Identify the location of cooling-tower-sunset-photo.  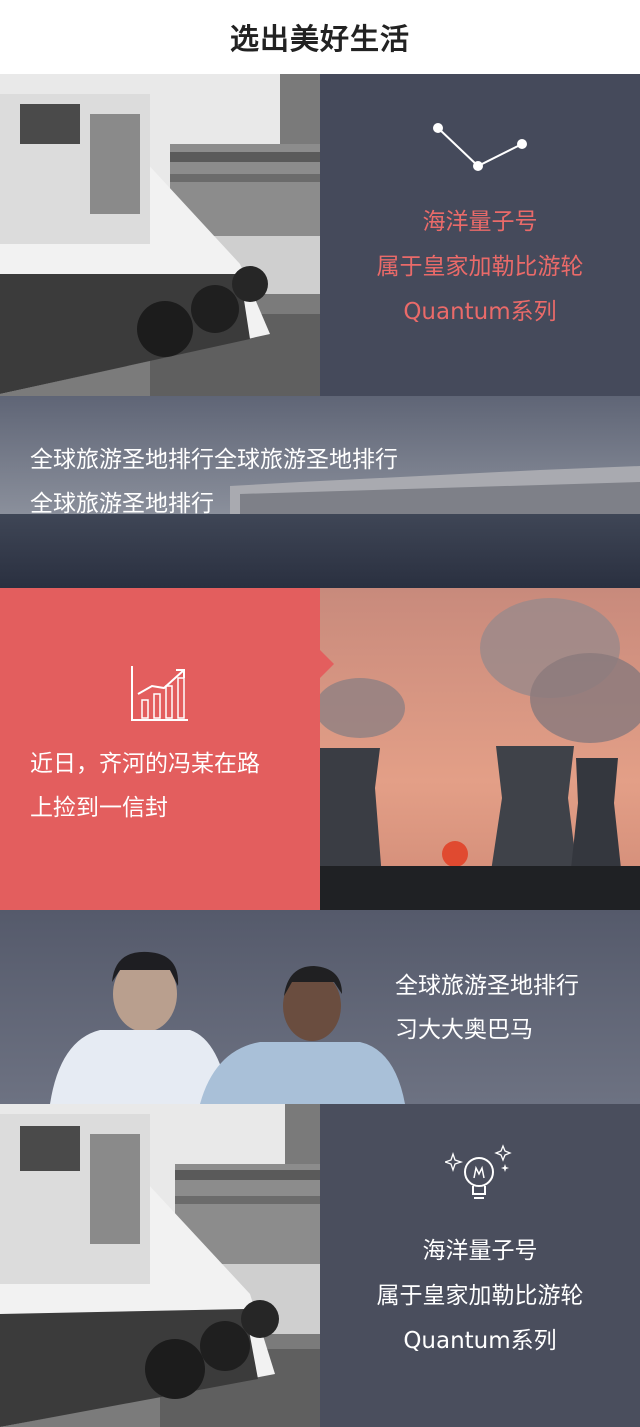
(480, 749).